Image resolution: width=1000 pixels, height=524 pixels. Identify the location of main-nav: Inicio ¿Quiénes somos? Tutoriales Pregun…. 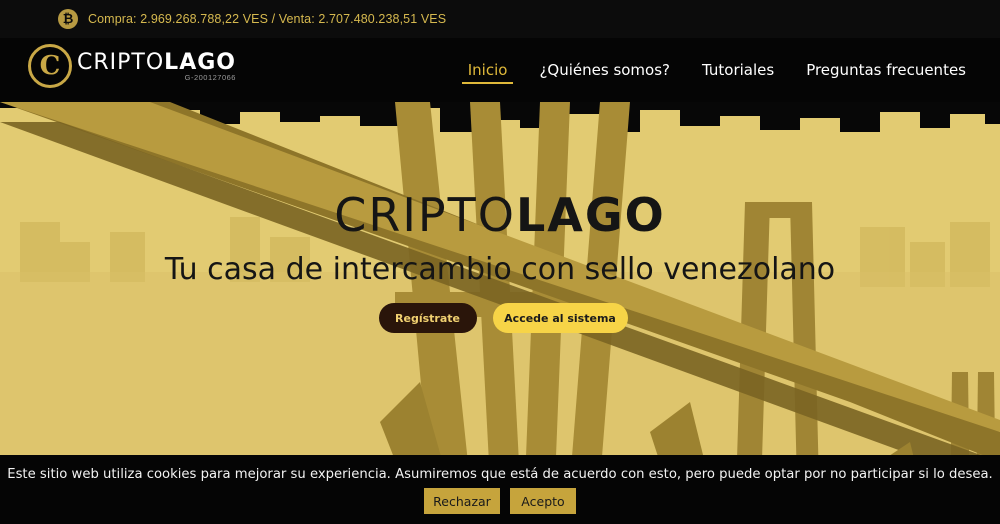
(717, 70).